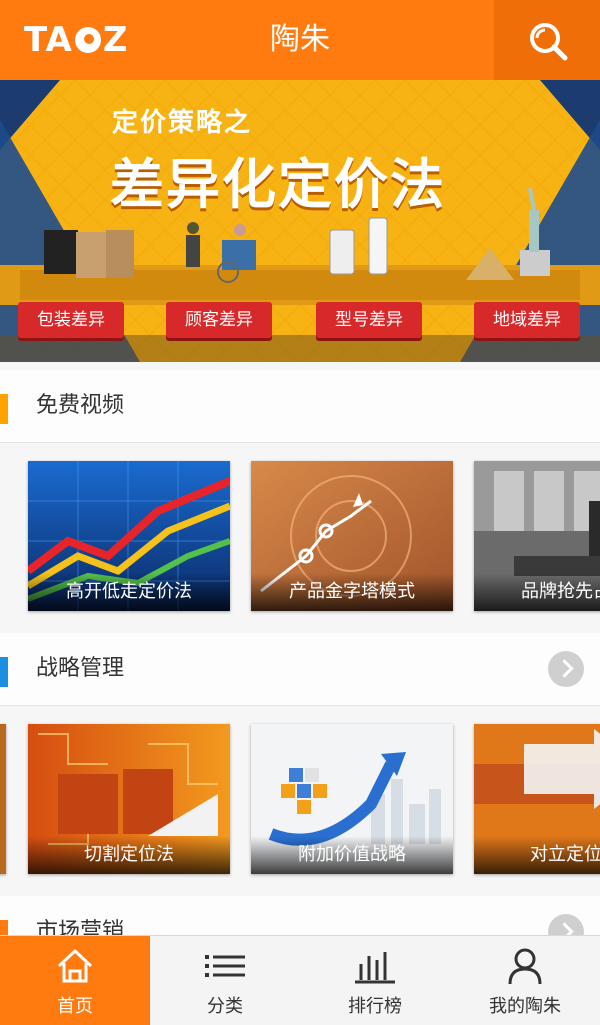 This screenshot has height=1025, width=600. What do you see at coordinates (352, 536) in the screenshot?
I see `video-card: 产品金字塔模式` at bounding box center [352, 536].